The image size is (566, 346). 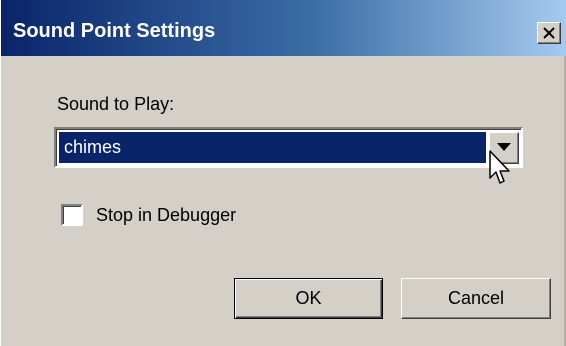 I want to click on cancel-button: Cancel, so click(x=476, y=298).